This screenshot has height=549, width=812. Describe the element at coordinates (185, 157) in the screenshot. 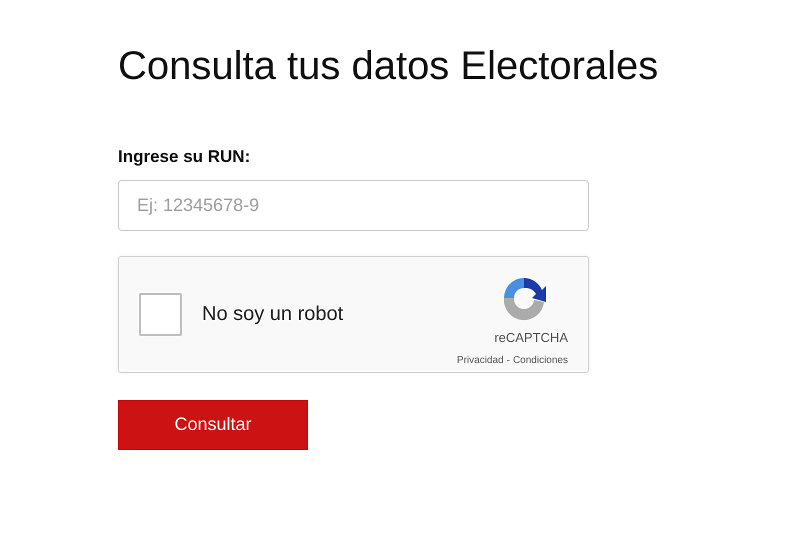

I see `run-label: Ingrese su RUN:` at that location.